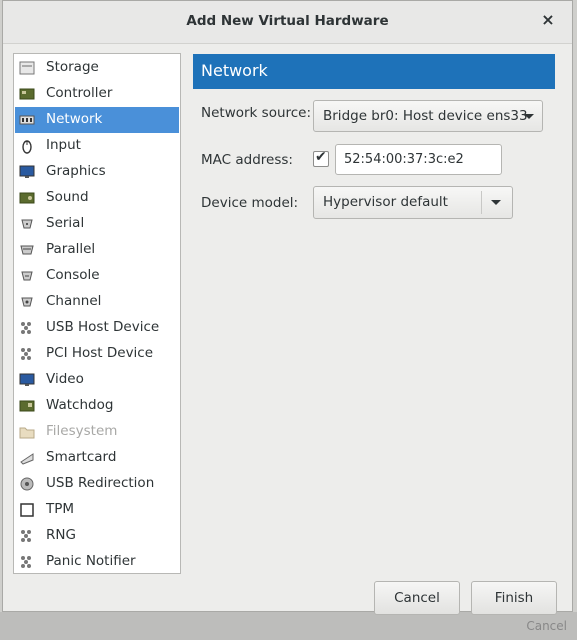 This screenshot has height=640, width=577. Describe the element at coordinates (79, 93) in the screenshot. I see `sidebar-item-label: Controller` at that location.